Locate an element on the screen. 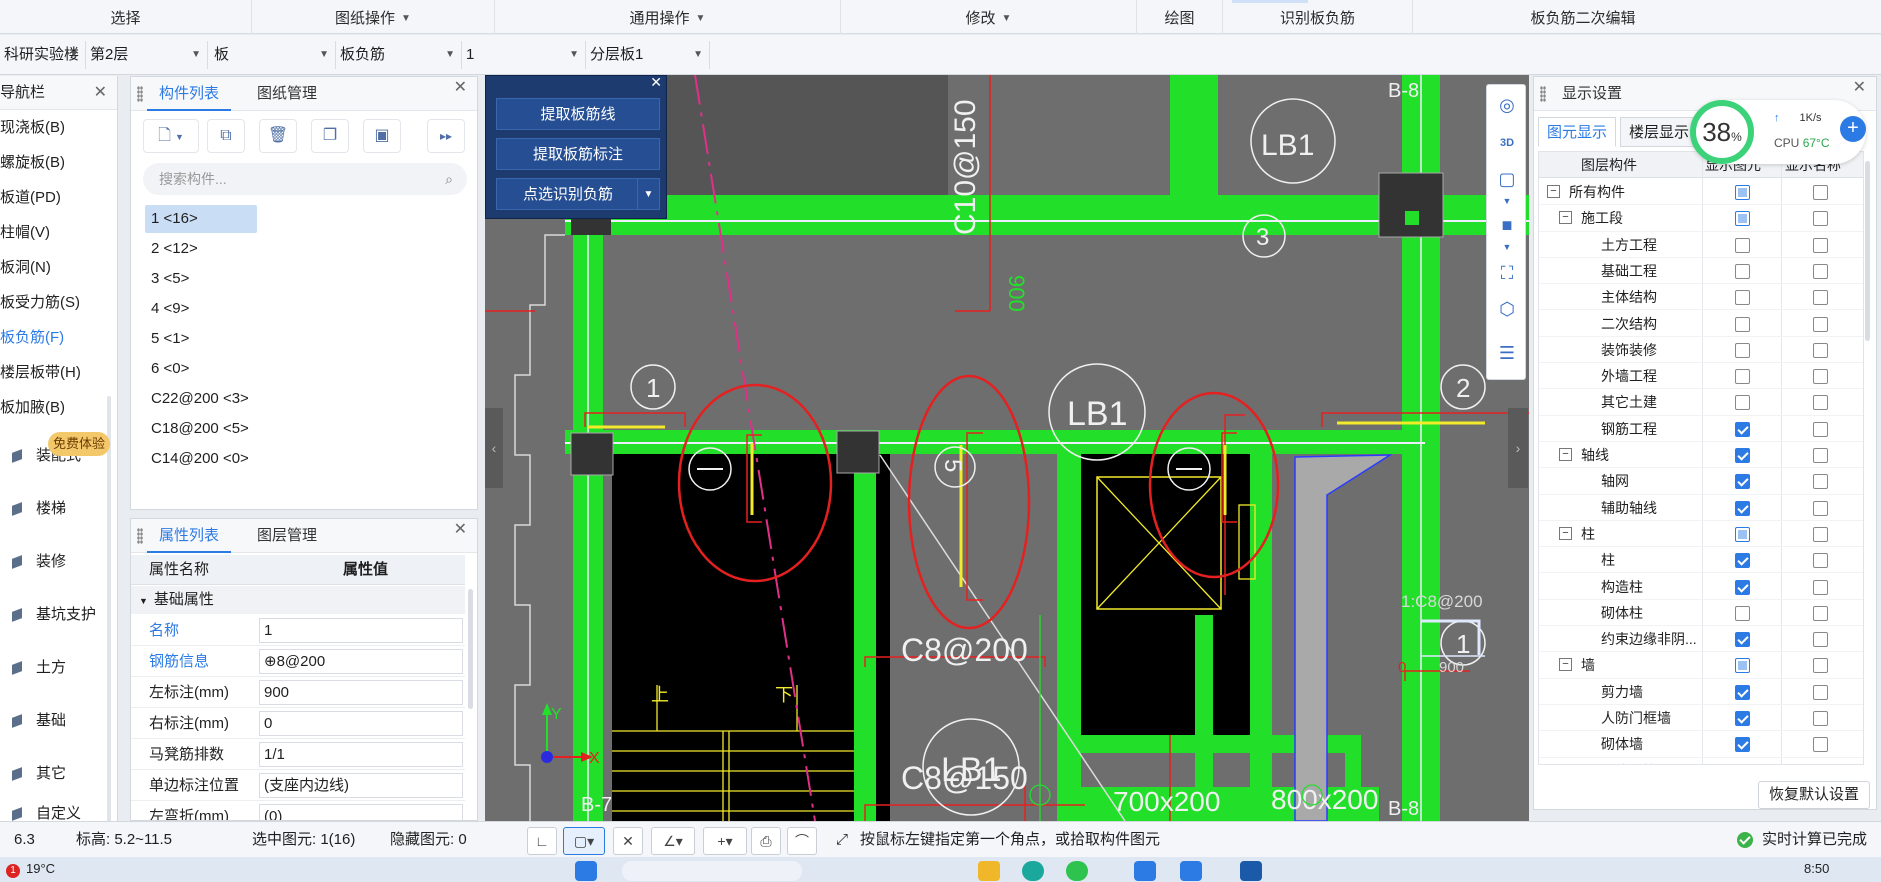 The height and width of the screenshot is (882, 1881). folder-icon is located at coordinates (989, 871).